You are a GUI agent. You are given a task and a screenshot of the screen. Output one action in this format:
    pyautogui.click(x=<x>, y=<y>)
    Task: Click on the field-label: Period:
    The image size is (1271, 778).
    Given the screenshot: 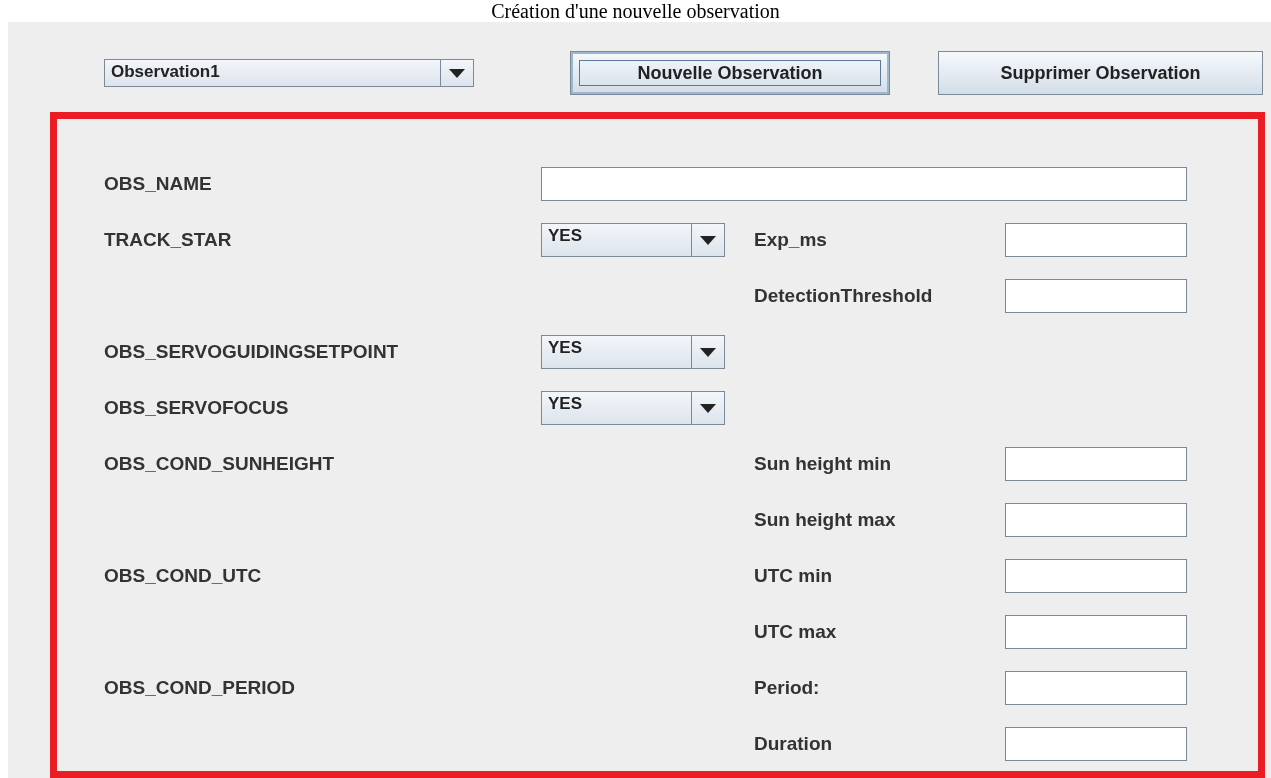 What is the action you would take?
    pyautogui.click(x=787, y=688)
    